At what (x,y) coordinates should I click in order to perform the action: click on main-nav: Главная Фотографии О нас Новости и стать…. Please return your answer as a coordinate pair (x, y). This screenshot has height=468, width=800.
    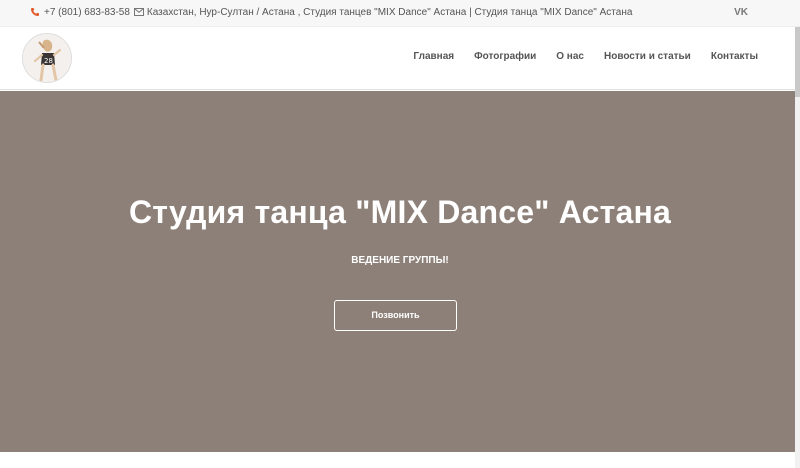
    Looking at the image, I should click on (585, 56).